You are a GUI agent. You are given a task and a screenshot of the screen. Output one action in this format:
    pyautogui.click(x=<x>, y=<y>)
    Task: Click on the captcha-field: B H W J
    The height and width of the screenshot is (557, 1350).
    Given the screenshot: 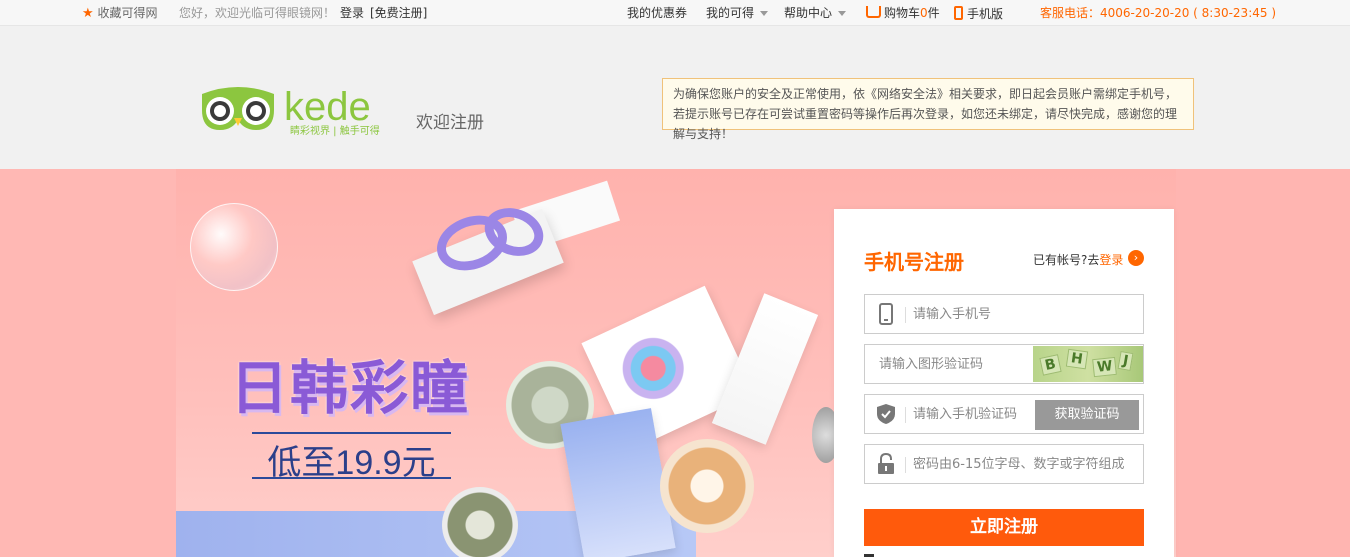 What is the action you would take?
    pyautogui.click(x=1004, y=364)
    